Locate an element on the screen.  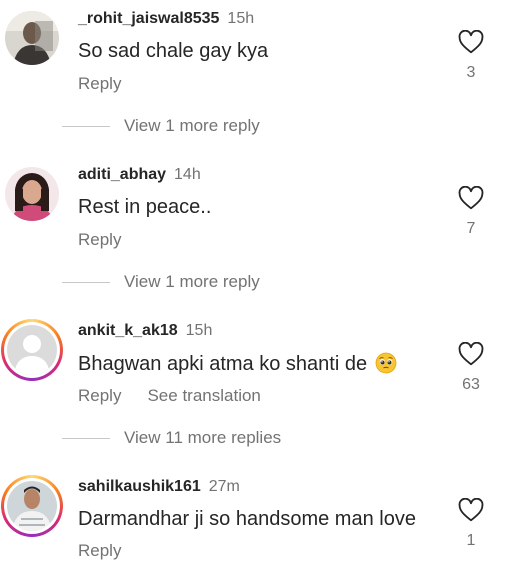
comment-meta: _rohit_jaiswal8535 15h is located at coordinates (166, 19).